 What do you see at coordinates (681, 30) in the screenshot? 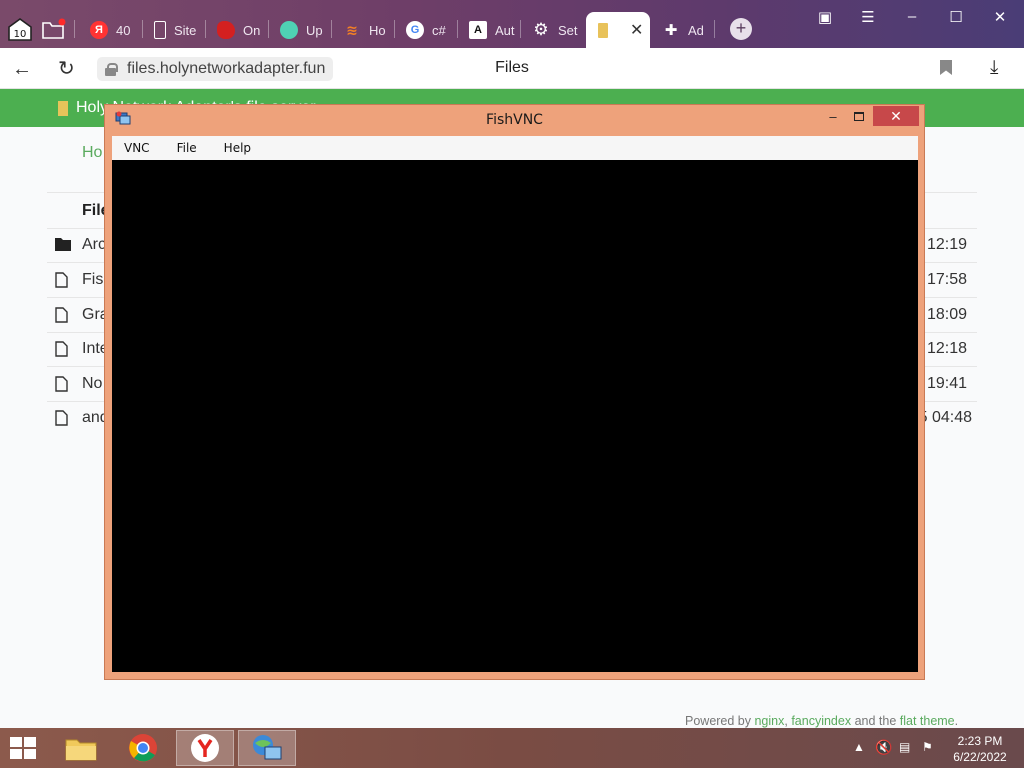
I see `tab-10: ✚ Ad` at bounding box center [681, 30].